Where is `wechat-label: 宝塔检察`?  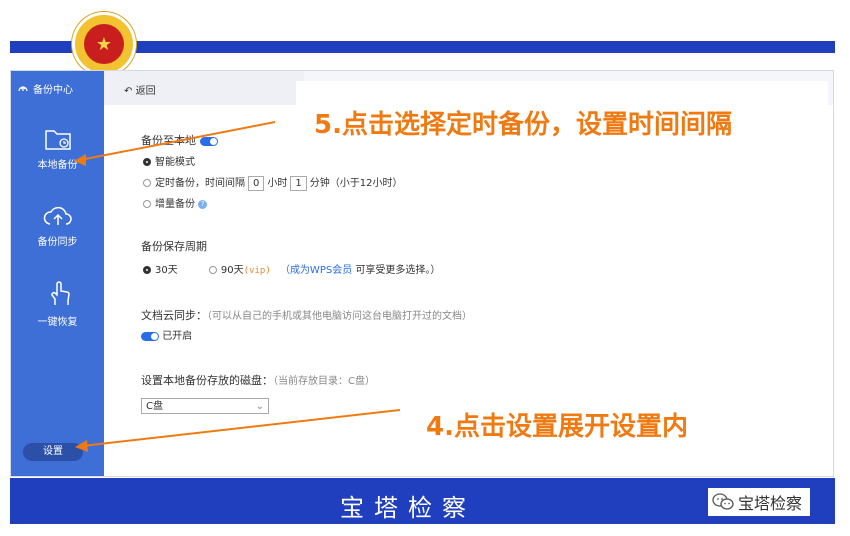 wechat-label: 宝塔检察 is located at coordinates (770, 503).